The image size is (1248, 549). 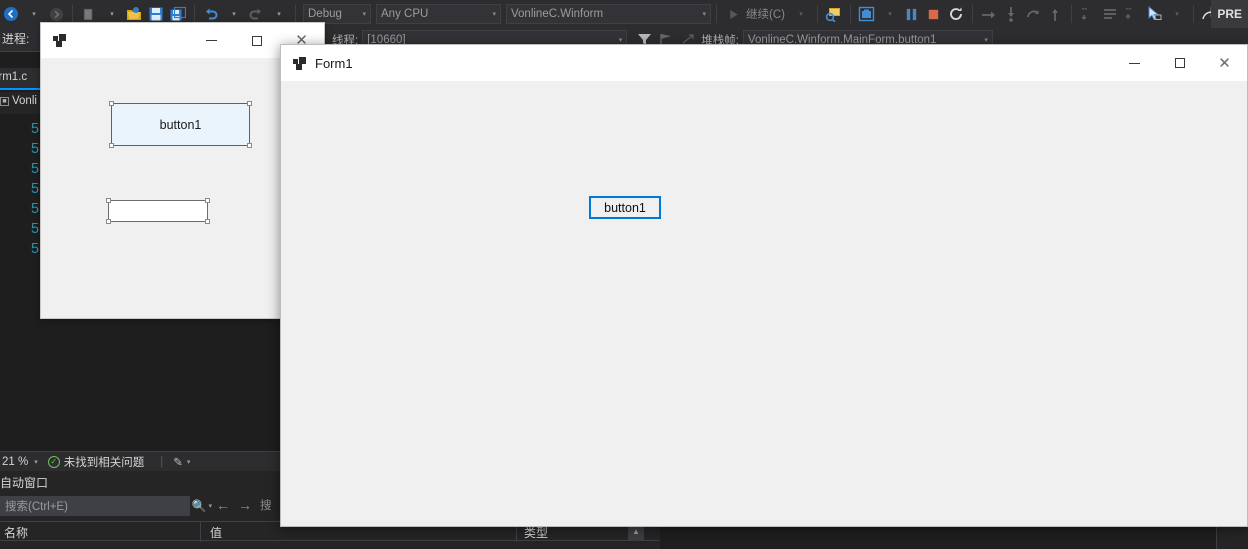 What do you see at coordinates (216, 533) in the screenshot?
I see `column-value: 值` at bounding box center [216, 533].